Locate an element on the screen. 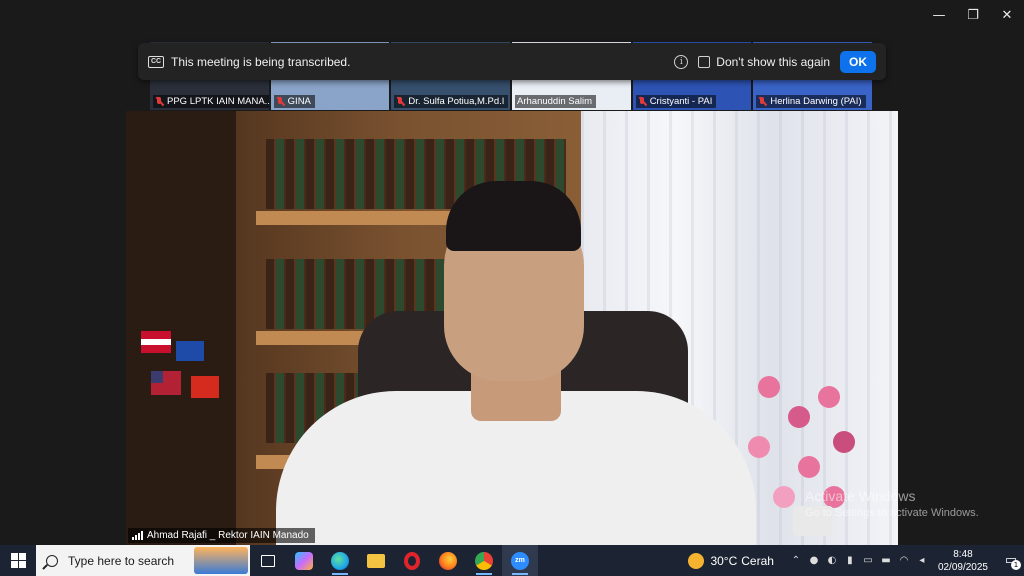 The image size is (1024, 576). window-controls: — ❐ ✕ is located at coordinates (973, 16).